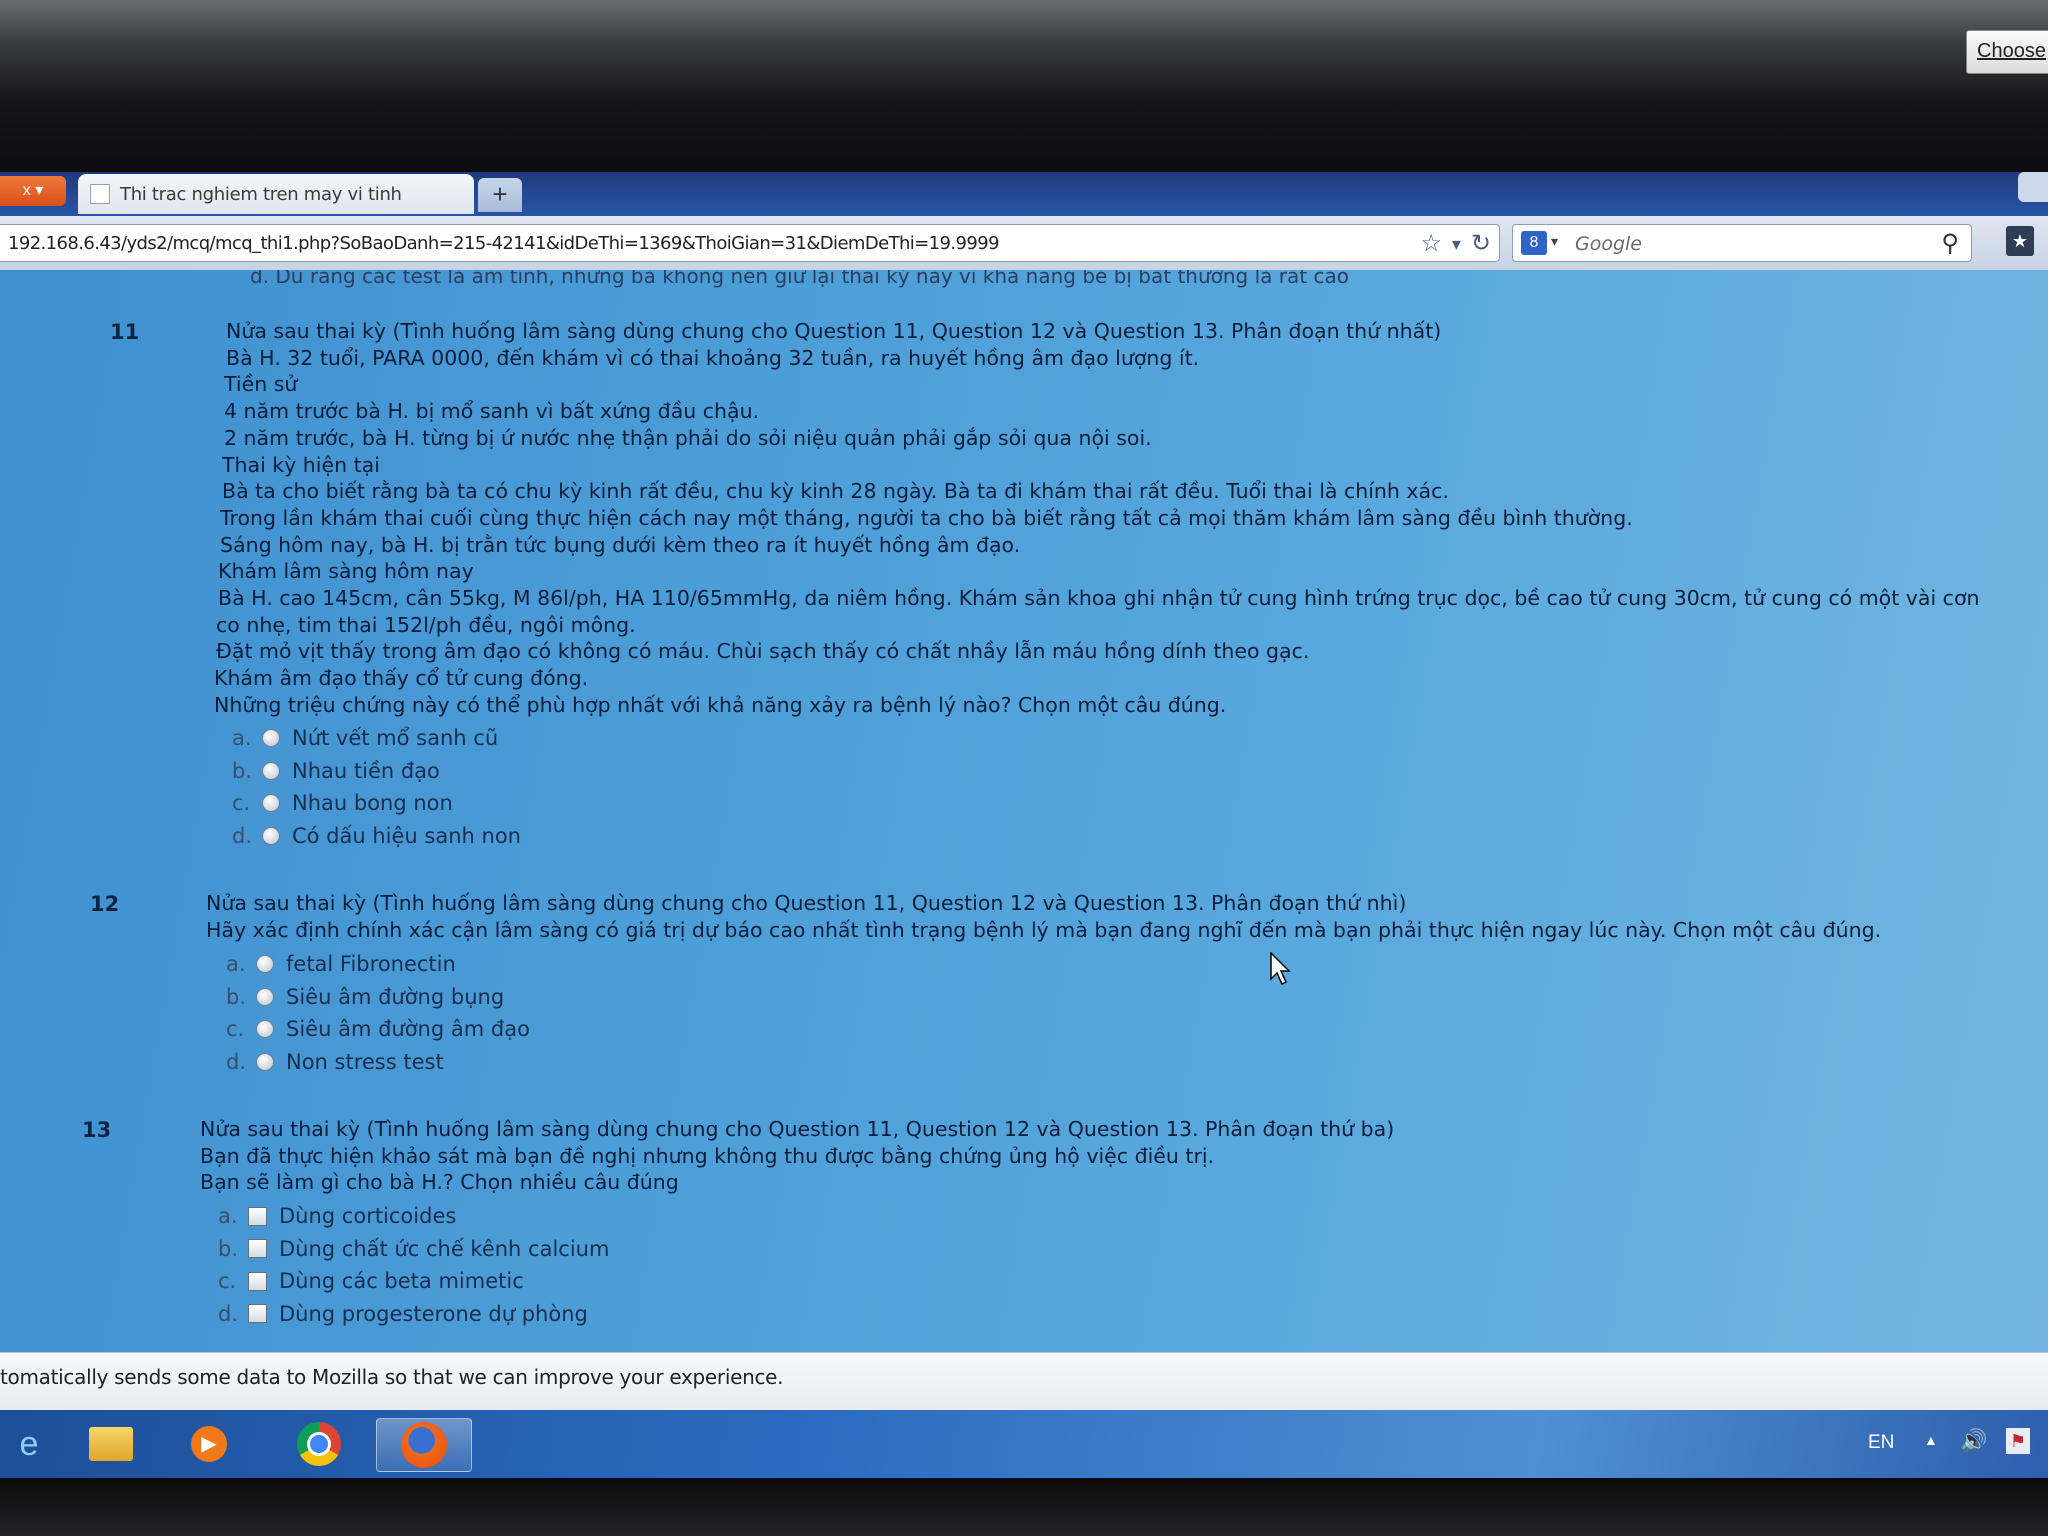  What do you see at coordinates (111, 1444) in the screenshot?
I see `file-explorer-icon` at bounding box center [111, 1444].